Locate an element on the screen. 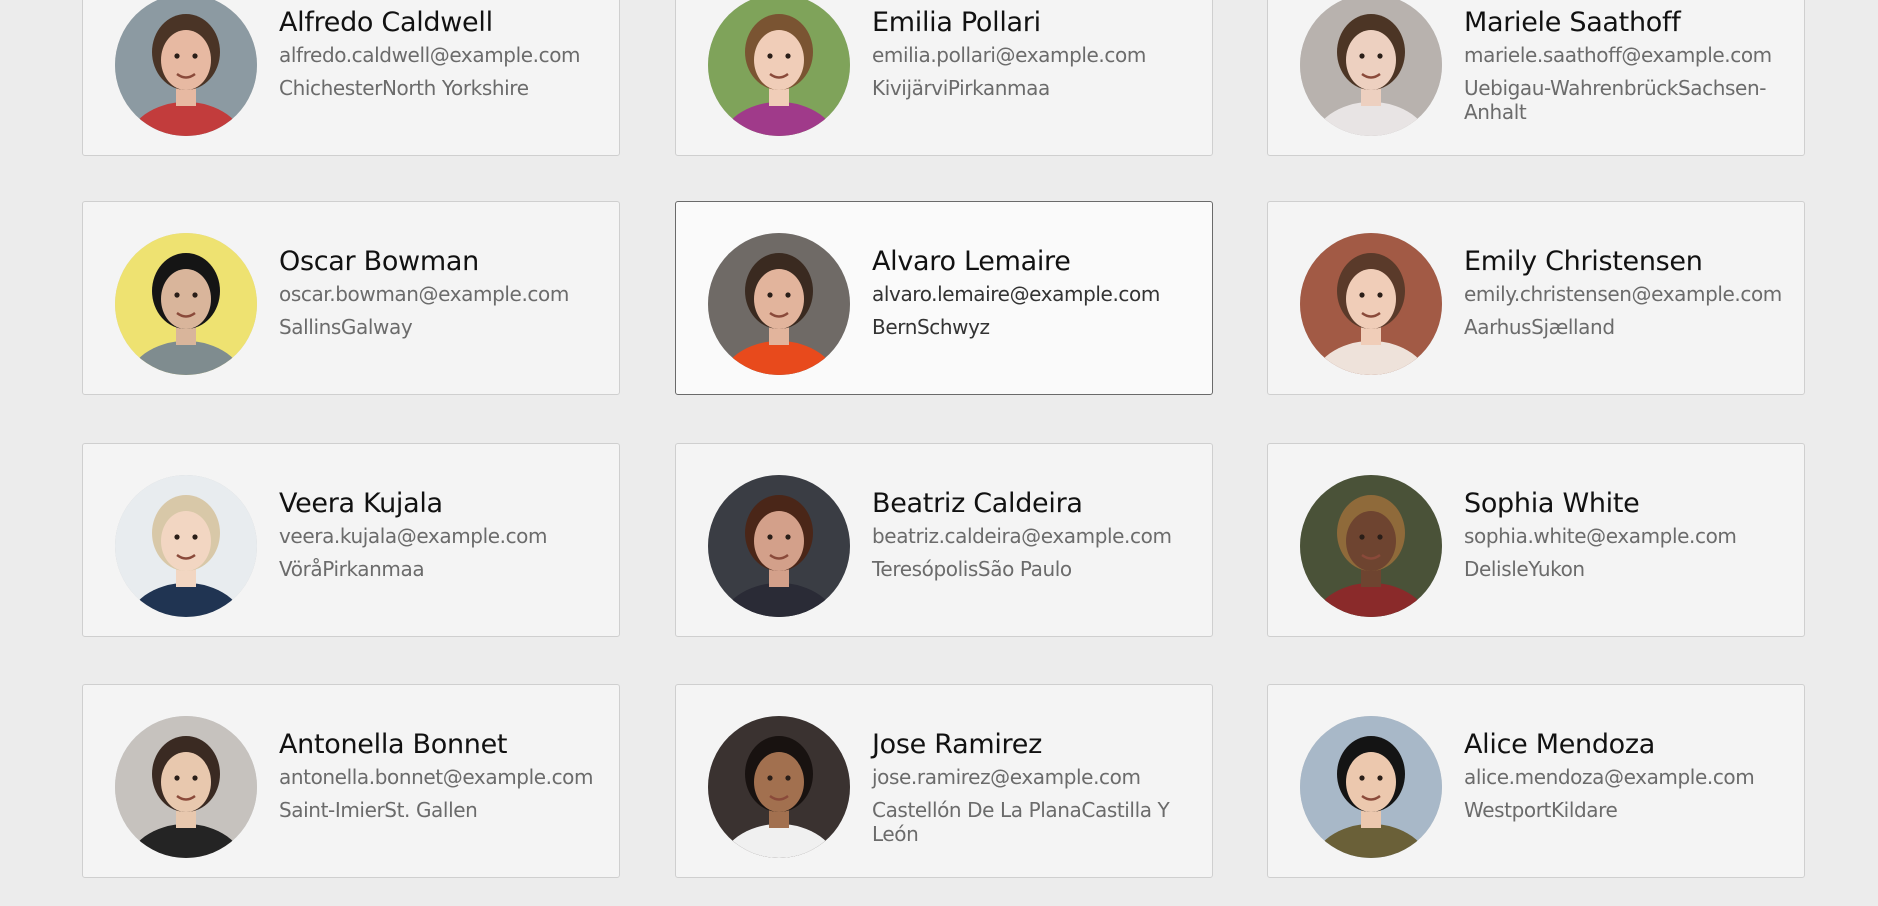  user-location: BernSchwyz is located at coordinates (931, 327).